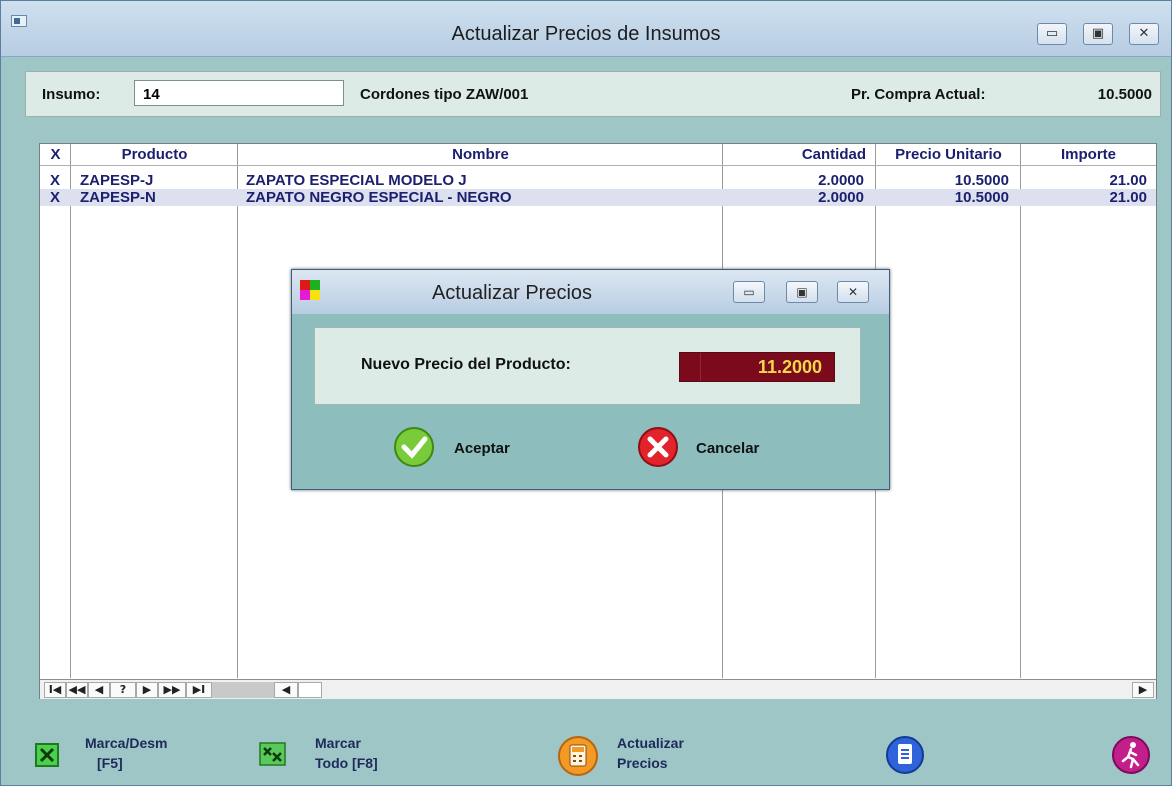  Describe the element at coordinates (466, 364) in the screenshot. I see `new-price-label: Nuevo Precio del Producto:` at that location.